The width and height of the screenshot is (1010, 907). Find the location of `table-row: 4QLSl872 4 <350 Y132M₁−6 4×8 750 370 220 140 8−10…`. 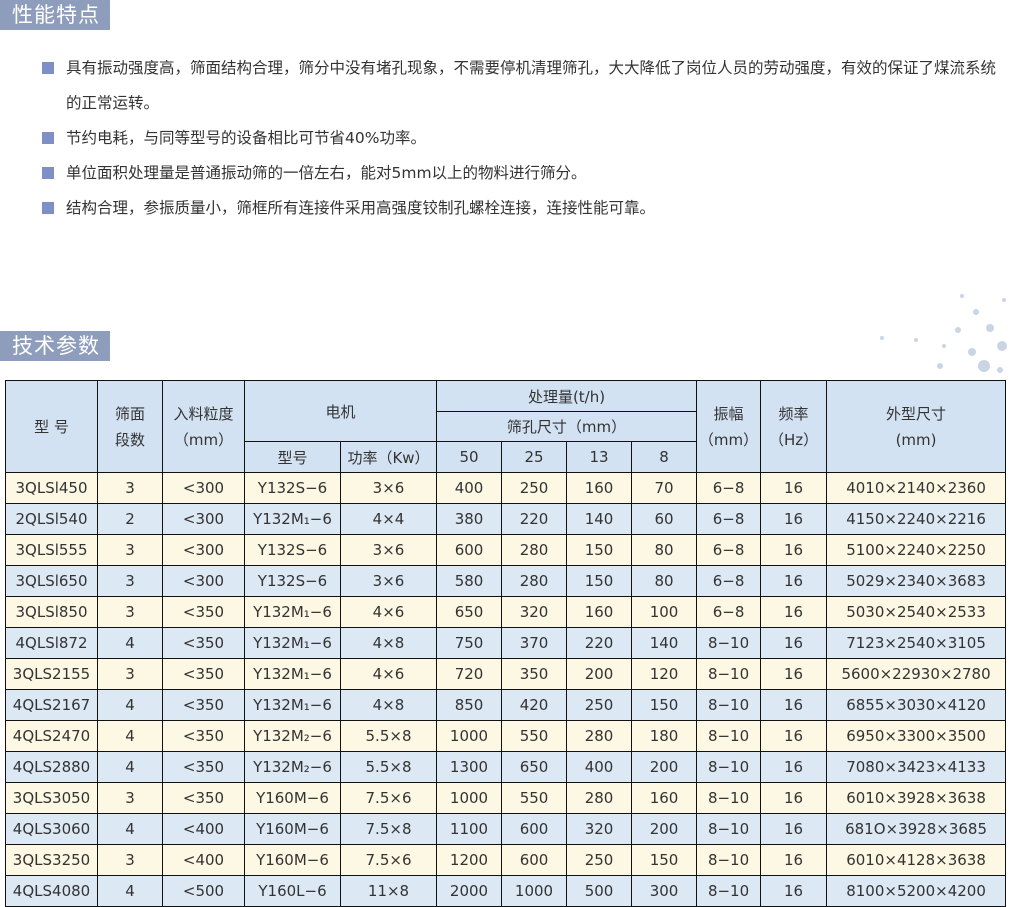

table-row: 4QLSl872 4 <350 Y132M₁−6 4×8 750 370 220 140 8−10… is located at coordinates (506, 643).